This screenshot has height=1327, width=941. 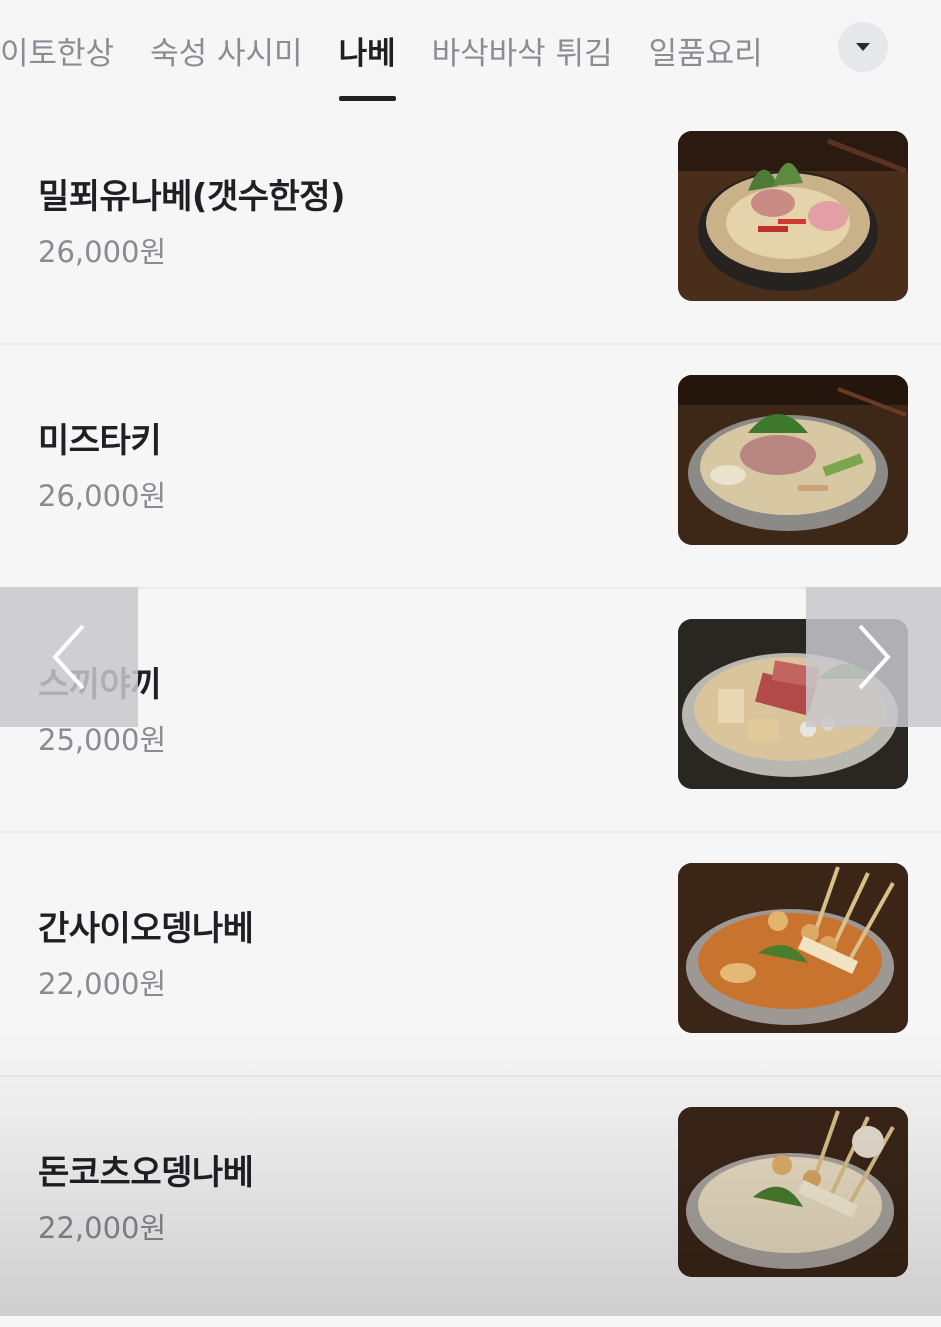 I want to click on category-tabs: 이토한상 숙성 사시미 나베 바삭바삭 튀김 일품요리, so click(x=390, y=50).